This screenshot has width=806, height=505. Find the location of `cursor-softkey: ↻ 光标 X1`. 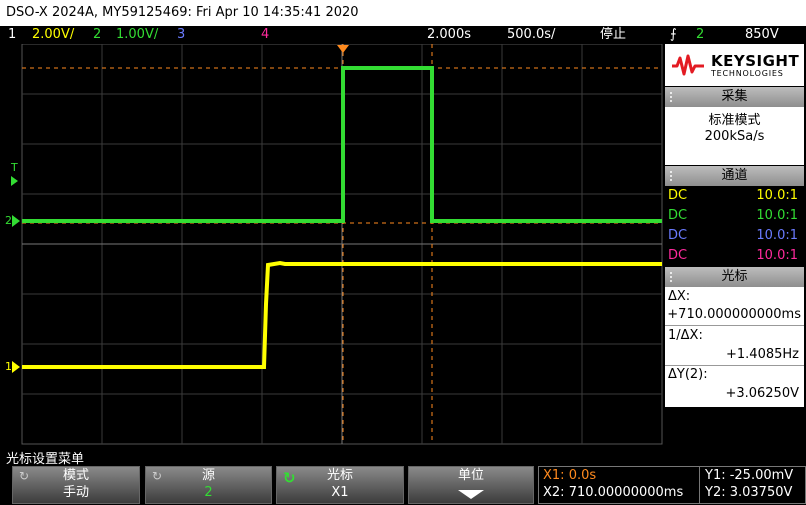

cursor-softkey: ↻ 光标 X1 is located at coordinates (340, 485).